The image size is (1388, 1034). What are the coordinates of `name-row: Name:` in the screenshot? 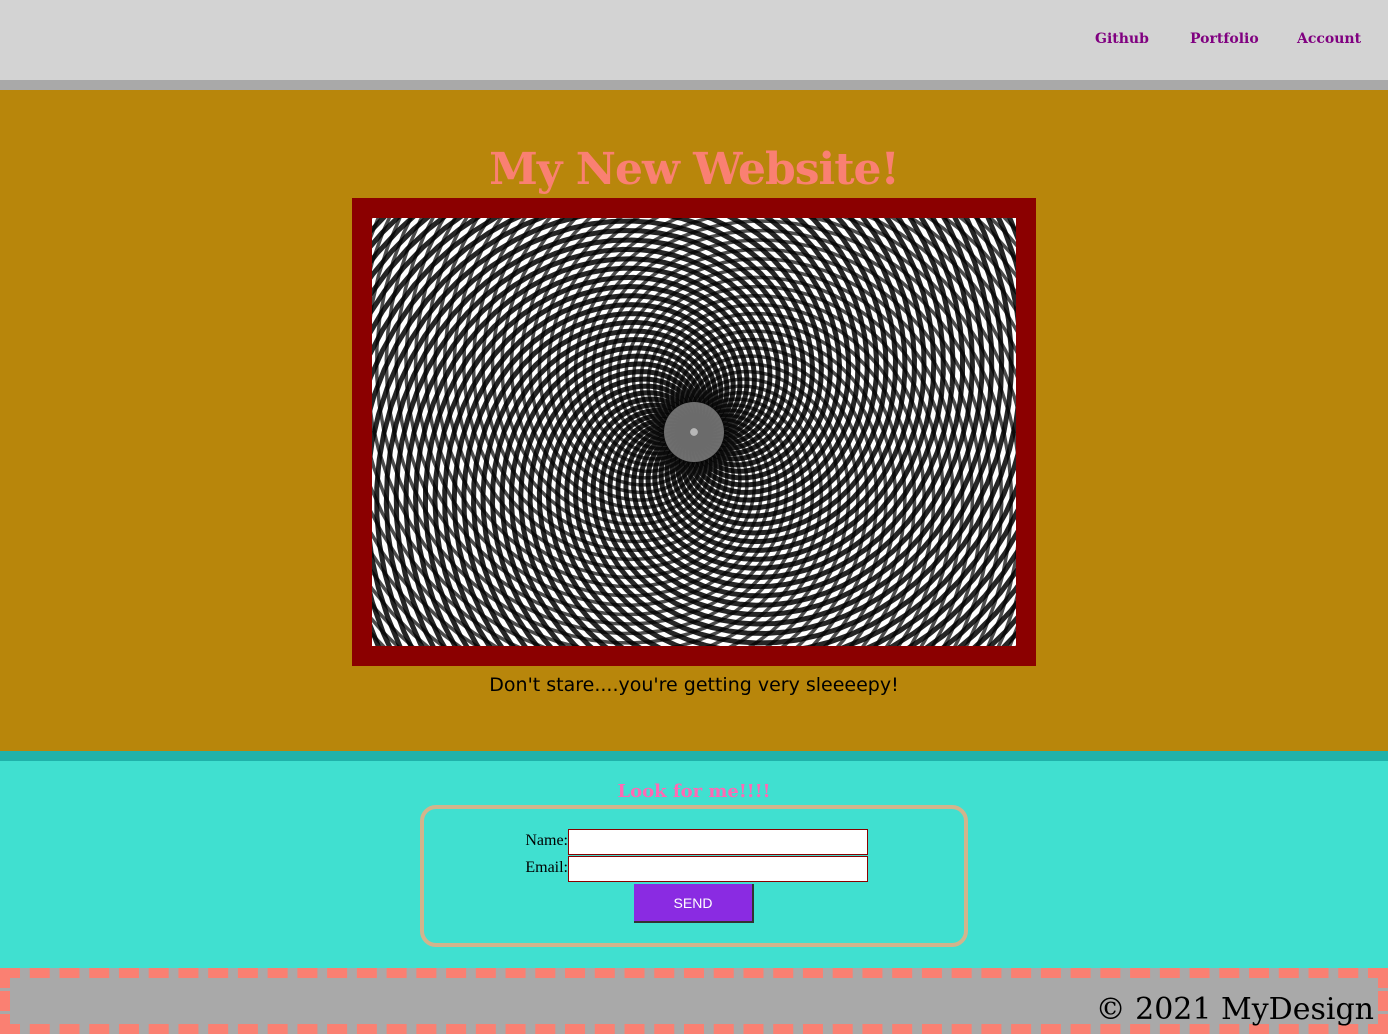 It's located at (698, 842).